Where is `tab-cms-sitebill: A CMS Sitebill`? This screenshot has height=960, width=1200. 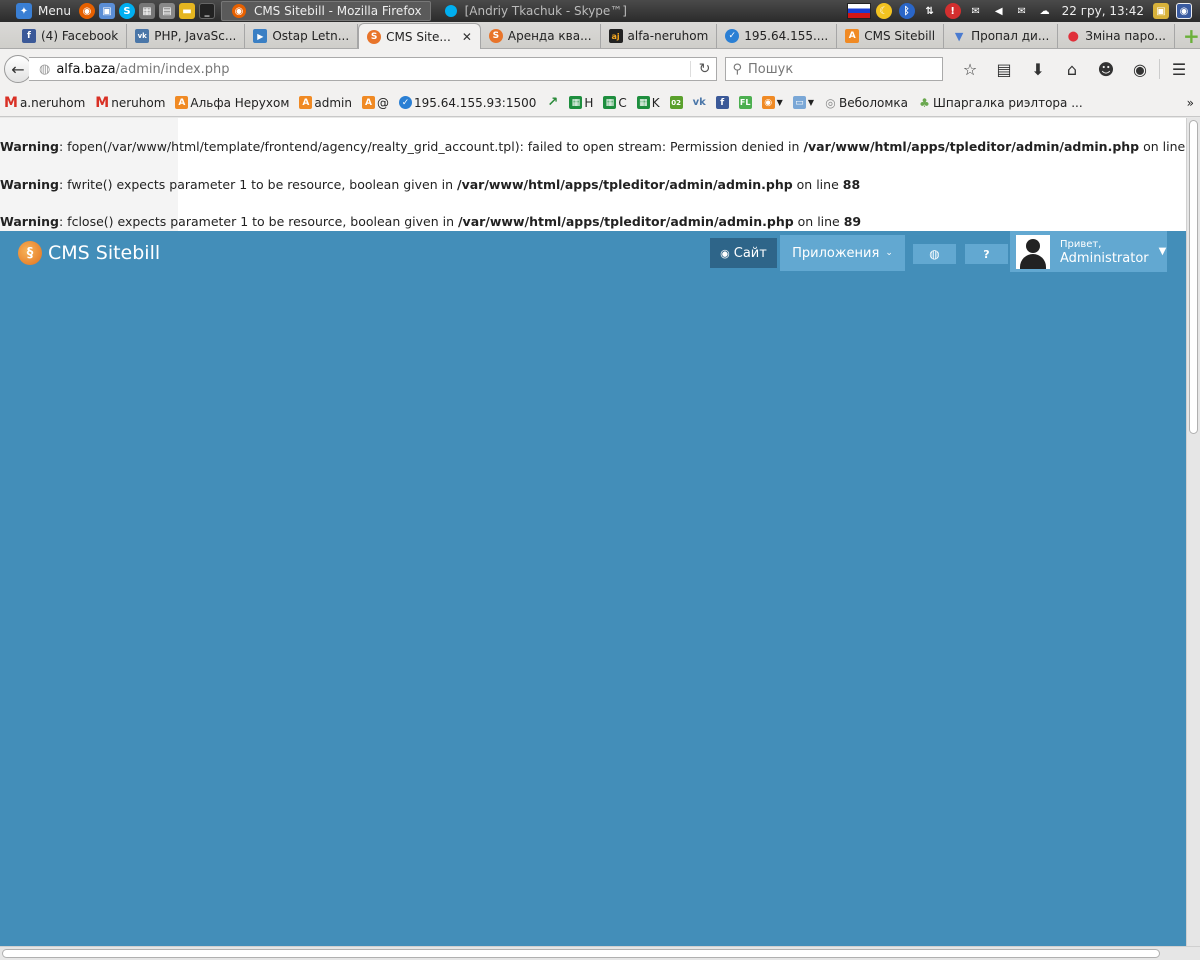 tab-cms-sitebill: A CMS Sitebill is located at coordinates (891, 36).